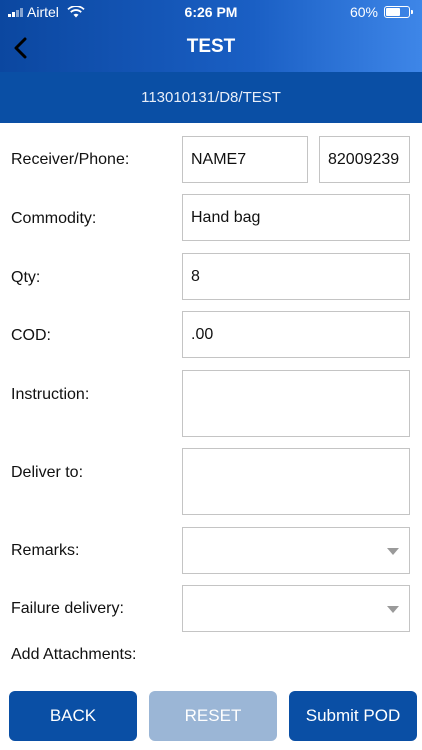  What do you see at coordinates (26, 277) in the screenshot?
I see `qty-label: Qty:` at bounding box center [26, 277].